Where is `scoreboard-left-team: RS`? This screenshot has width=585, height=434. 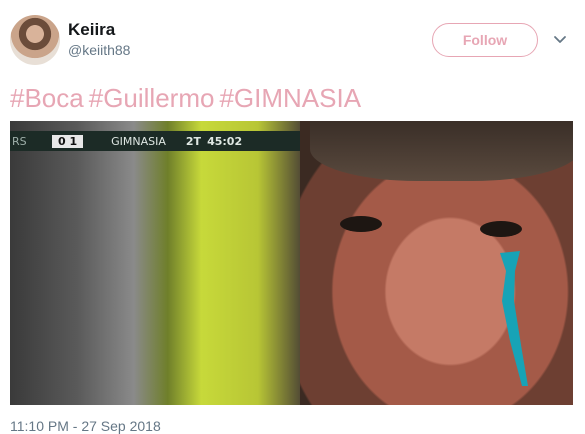
scoreboard-left-team: RS is located at coordinates (19, 141).